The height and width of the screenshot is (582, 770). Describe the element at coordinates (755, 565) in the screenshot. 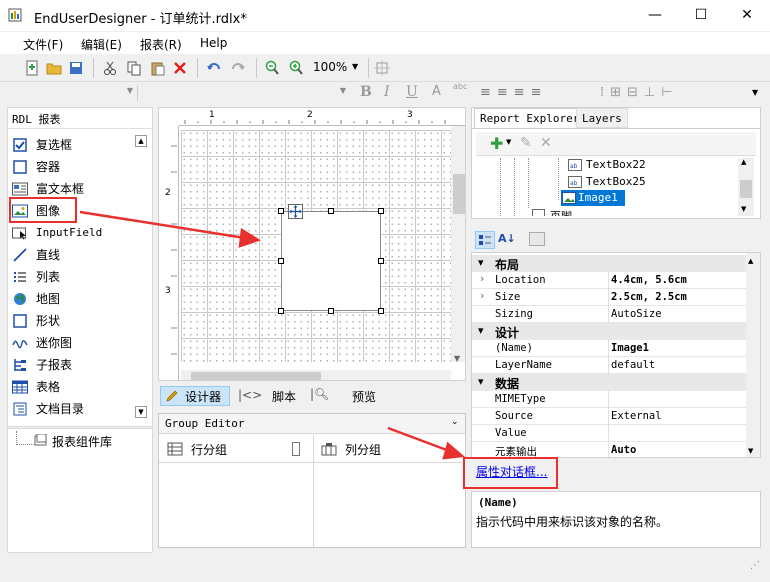

I see `resize-grip-icon: ⋰` at that location.